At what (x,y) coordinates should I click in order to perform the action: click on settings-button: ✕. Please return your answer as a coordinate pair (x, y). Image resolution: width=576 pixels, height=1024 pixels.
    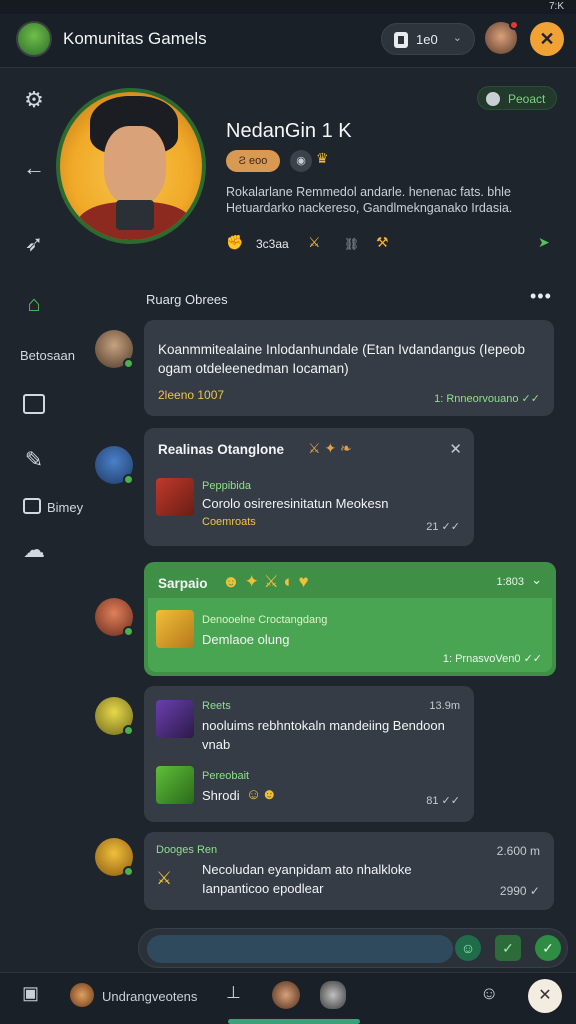
    Looking at the image, I should click on (545, 996).